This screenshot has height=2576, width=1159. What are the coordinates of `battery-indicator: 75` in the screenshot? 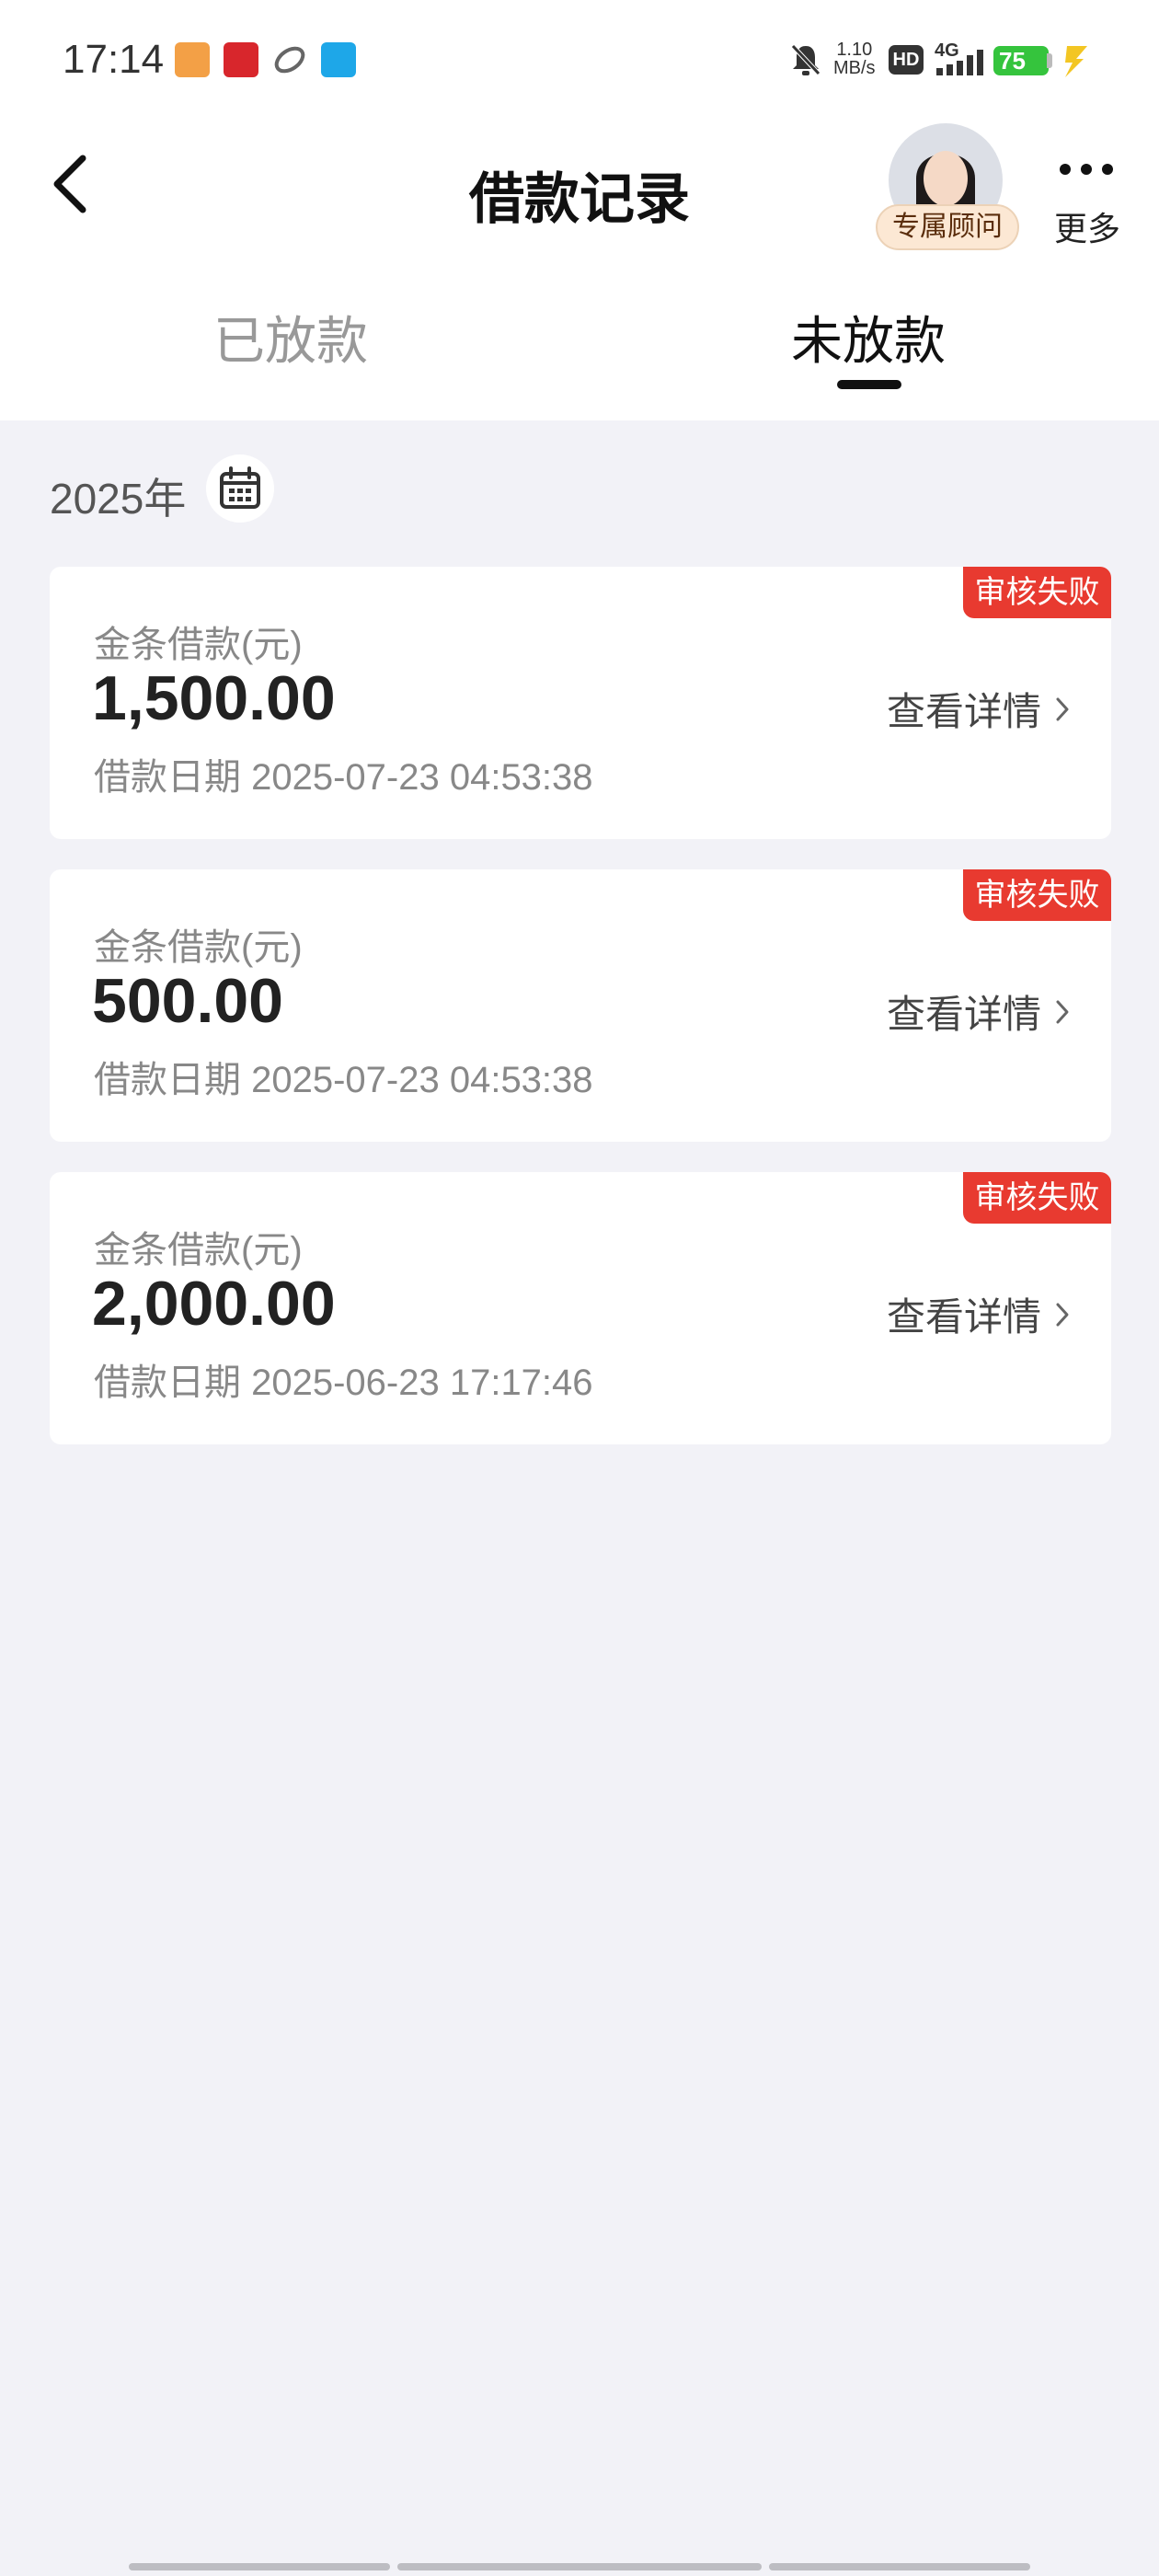 It's located at (1021, 60).